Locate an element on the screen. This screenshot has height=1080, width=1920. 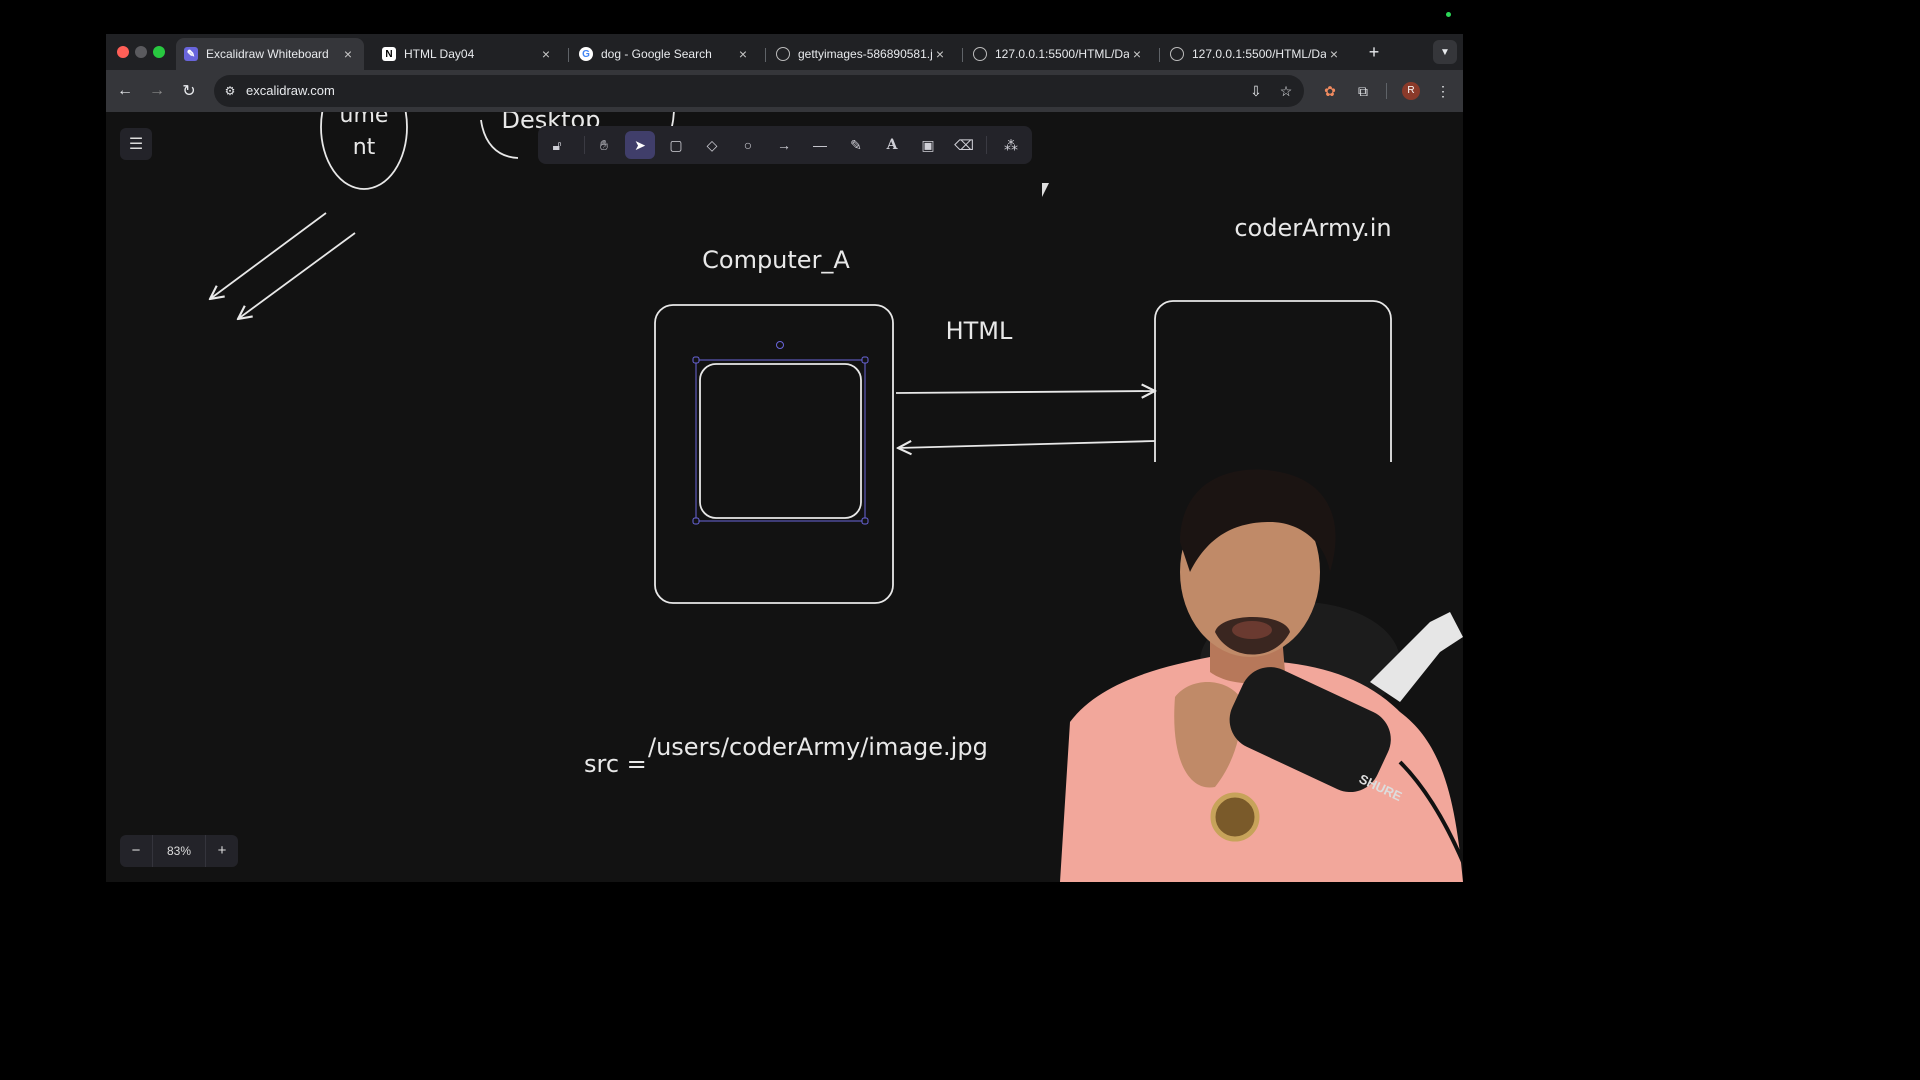
hand-icon: ✋︎ is located at coordinates (604, 144).